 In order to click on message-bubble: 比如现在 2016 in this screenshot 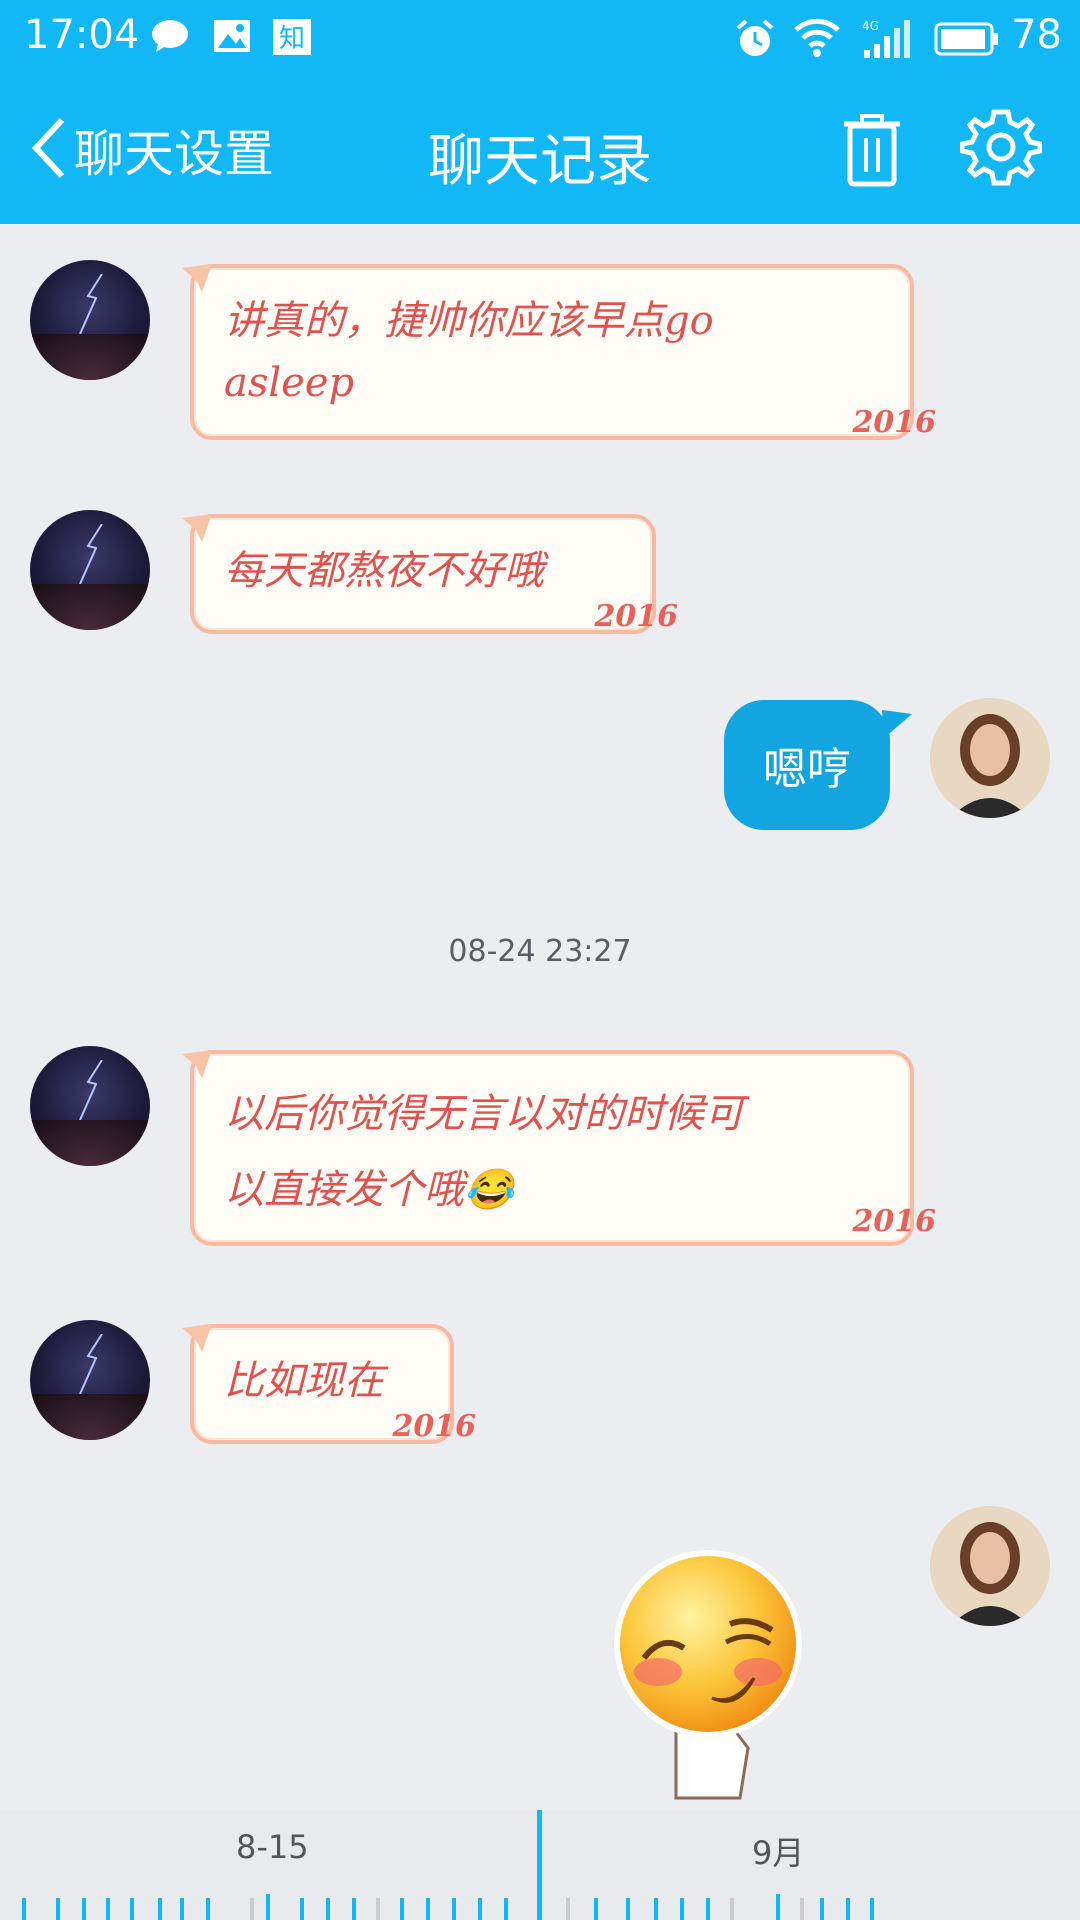, I will do `click(329, 1384)`.